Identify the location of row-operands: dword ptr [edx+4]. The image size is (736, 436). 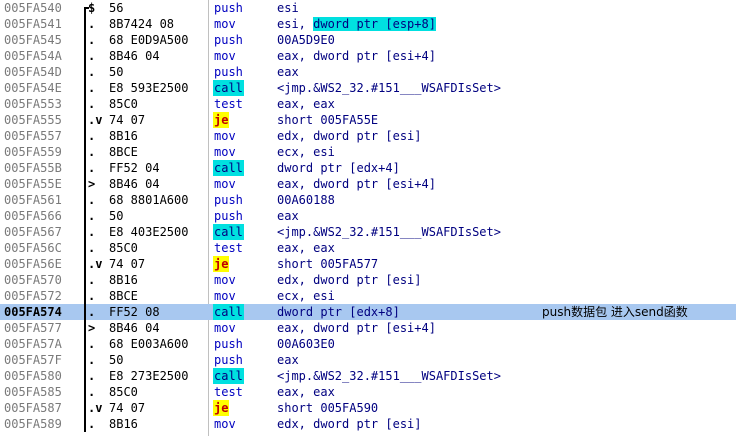
(338, 168).